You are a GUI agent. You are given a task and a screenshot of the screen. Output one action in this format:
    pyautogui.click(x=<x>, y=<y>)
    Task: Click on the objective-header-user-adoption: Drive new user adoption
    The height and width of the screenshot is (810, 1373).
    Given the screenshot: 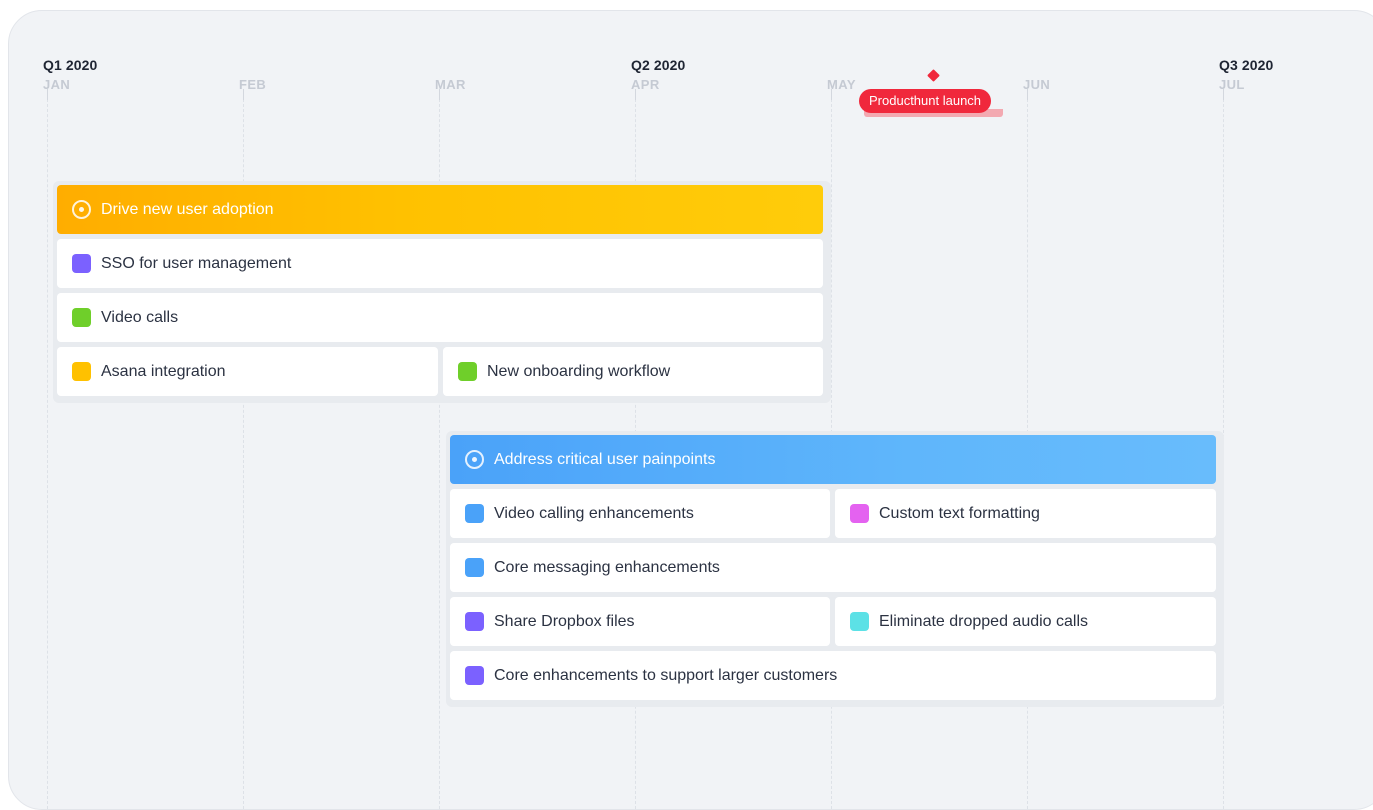 What is the action you would take?
    pyautogui.click(x=440, y=209)
    